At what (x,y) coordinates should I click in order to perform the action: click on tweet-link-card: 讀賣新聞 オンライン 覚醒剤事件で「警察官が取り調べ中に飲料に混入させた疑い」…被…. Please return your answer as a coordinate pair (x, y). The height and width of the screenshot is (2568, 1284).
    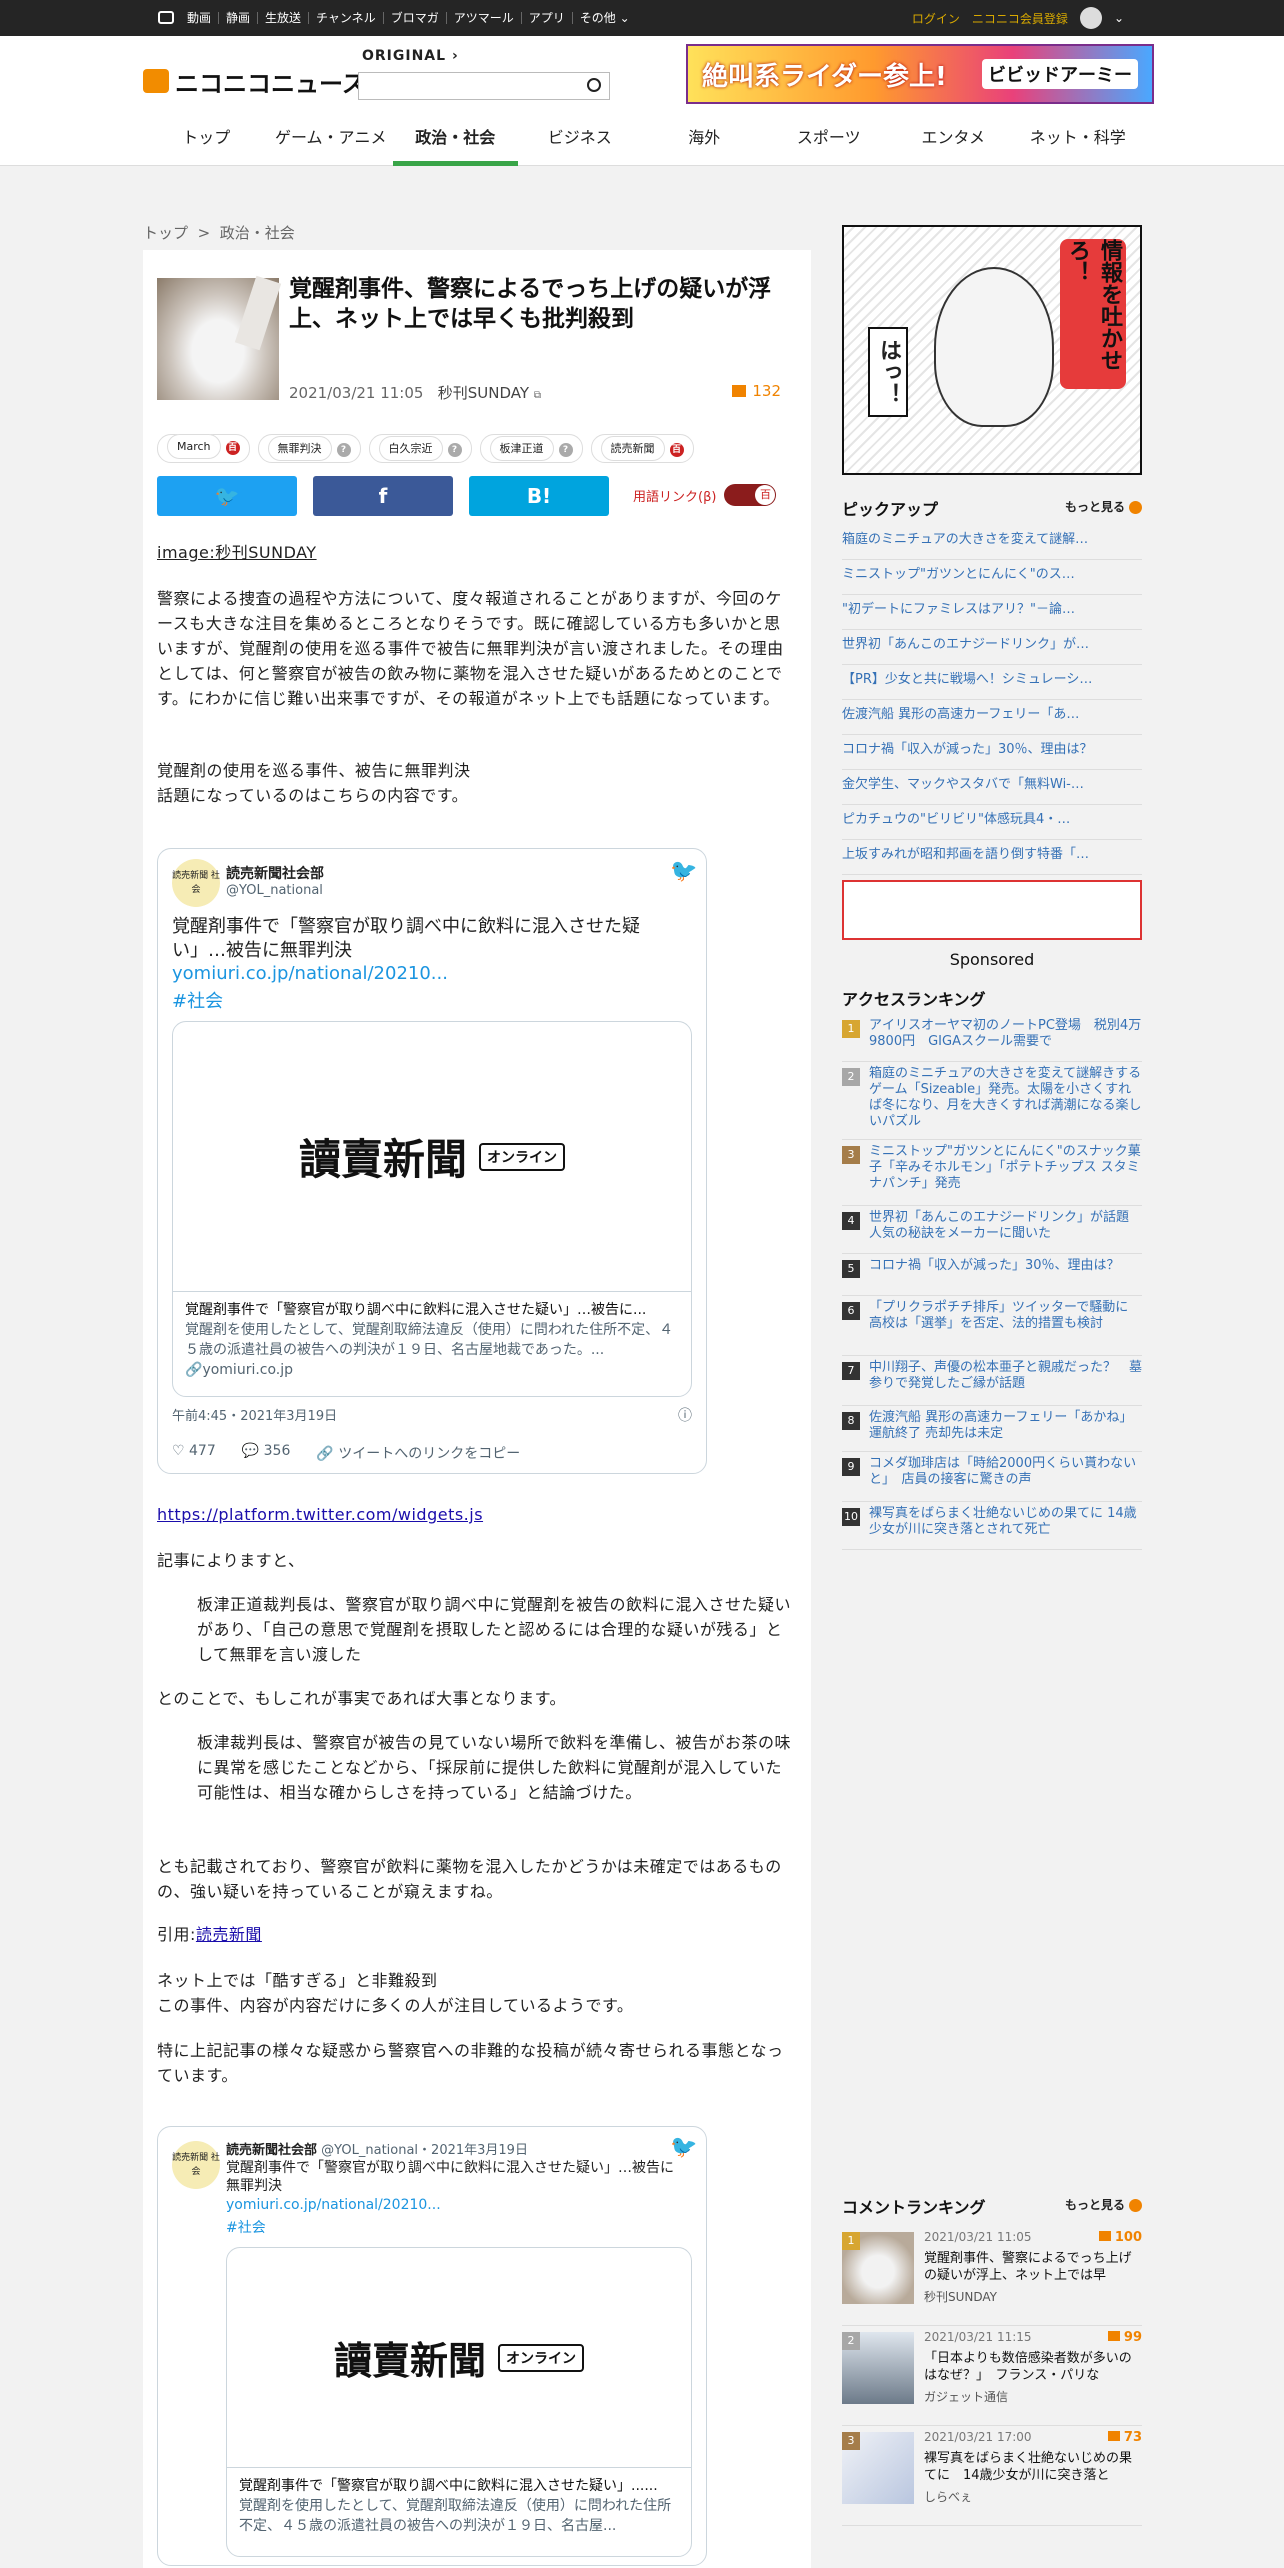
    Looking at the image, I should click on (432, 1209).